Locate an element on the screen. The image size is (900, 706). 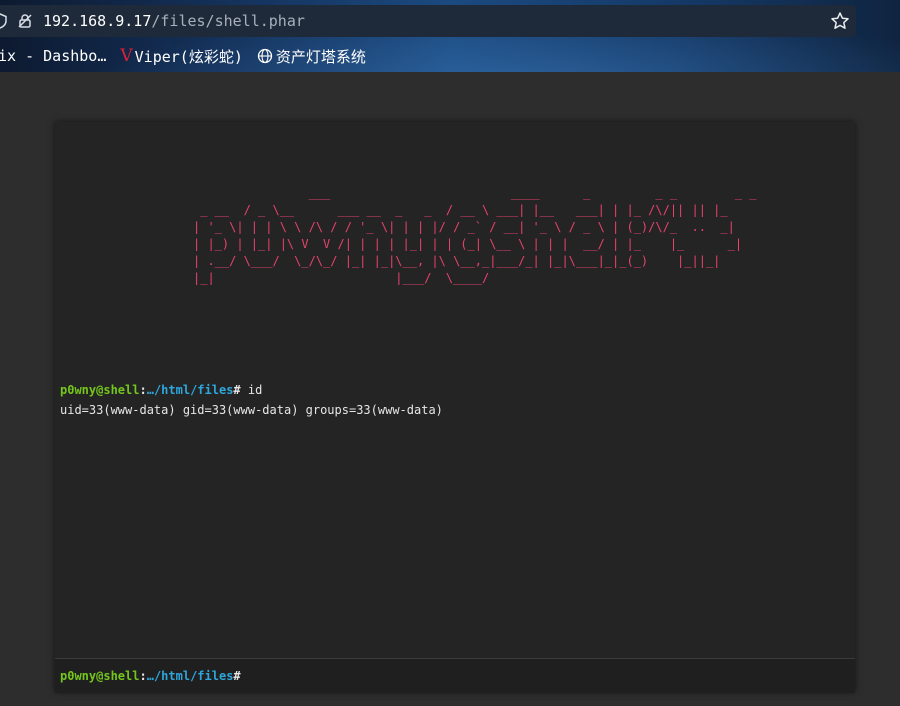
bookmark-asset-lighthouse: 资产灯塔系统 is located at coordinates (311, 56).